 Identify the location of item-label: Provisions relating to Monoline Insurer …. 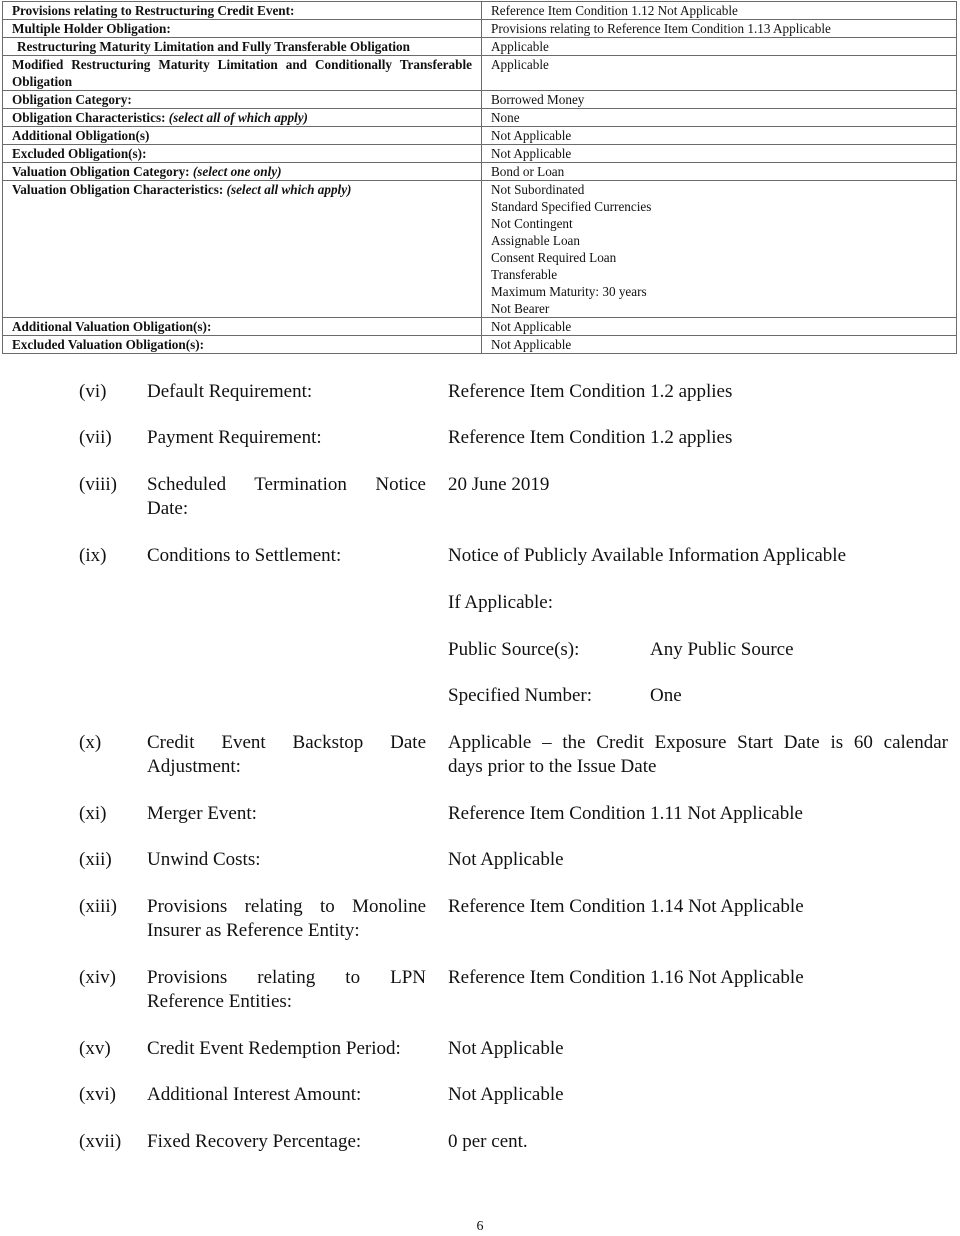
(286, 919).